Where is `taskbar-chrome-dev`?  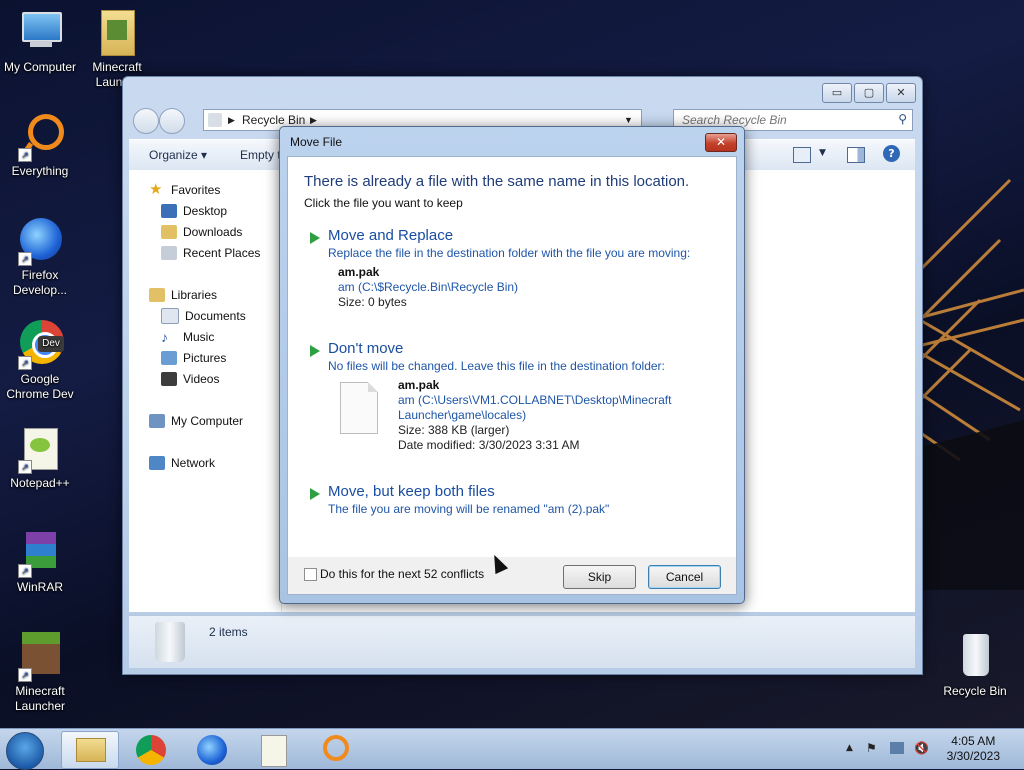 taskbar-chrome-dev is located at coordinates (152, 749).